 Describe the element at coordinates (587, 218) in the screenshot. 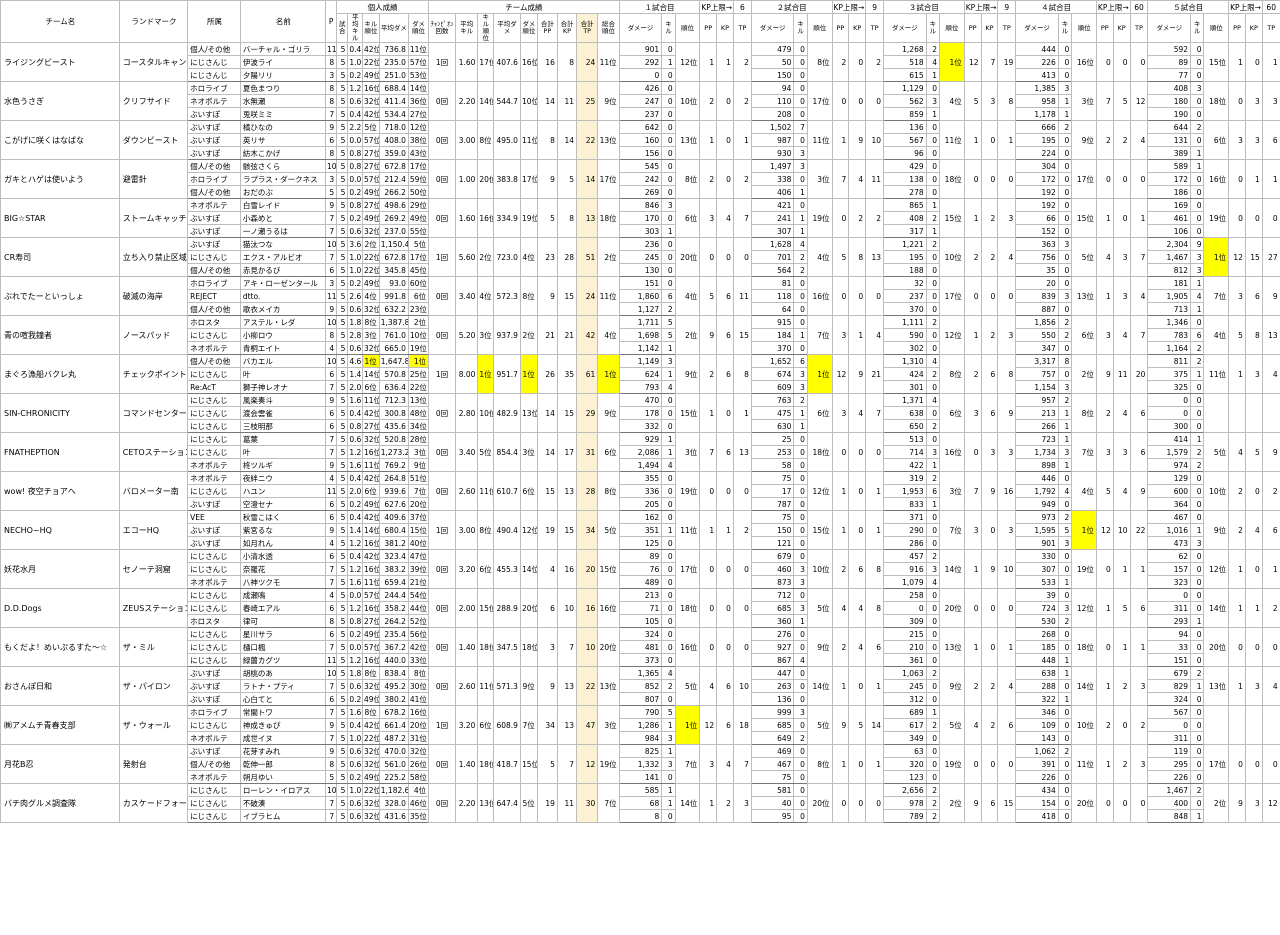

I see `team-total-tp: 13` at that location.